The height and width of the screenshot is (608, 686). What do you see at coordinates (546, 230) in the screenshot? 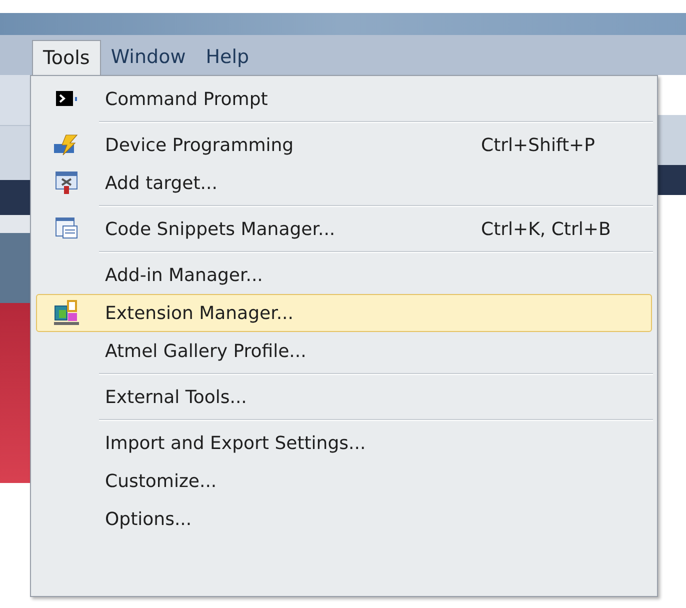
I see `shortcut-text: Ctrl+K, Ctrl+B` at bounding box center [546, 230].